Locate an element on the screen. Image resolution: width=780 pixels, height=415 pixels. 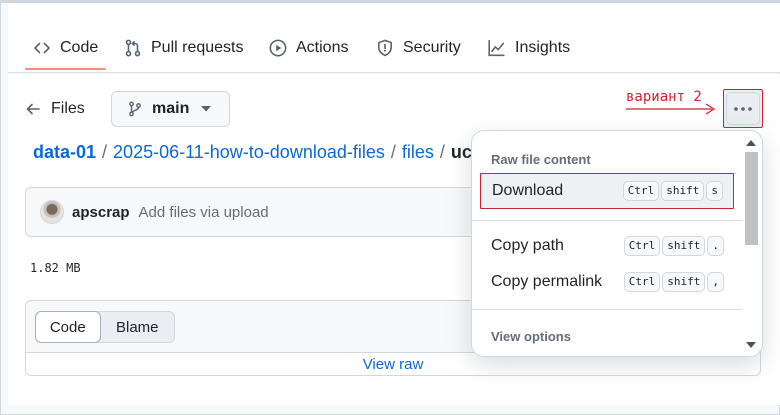
tab-code-label: Code is located at coordinates (79, 47).